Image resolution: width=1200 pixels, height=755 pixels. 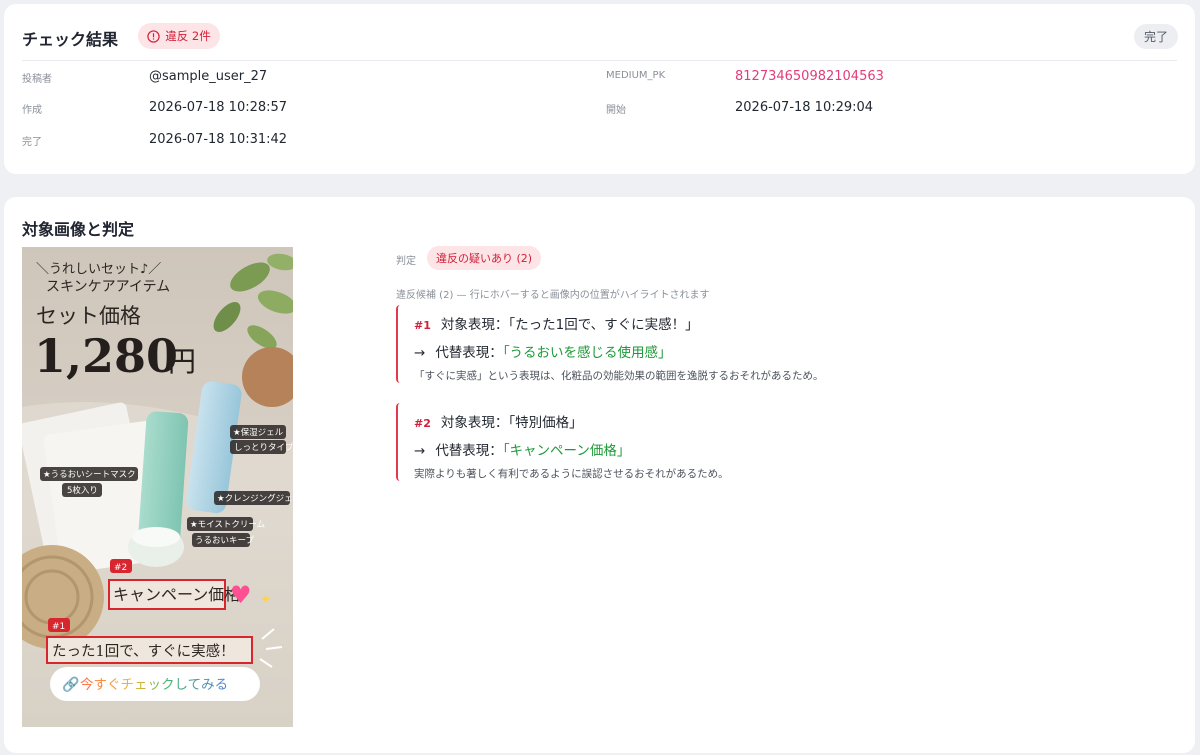 What do you see at coordinates (32, 110) in the screenshot?
I see `created-label: 作成` at bounding box center [32, 110].